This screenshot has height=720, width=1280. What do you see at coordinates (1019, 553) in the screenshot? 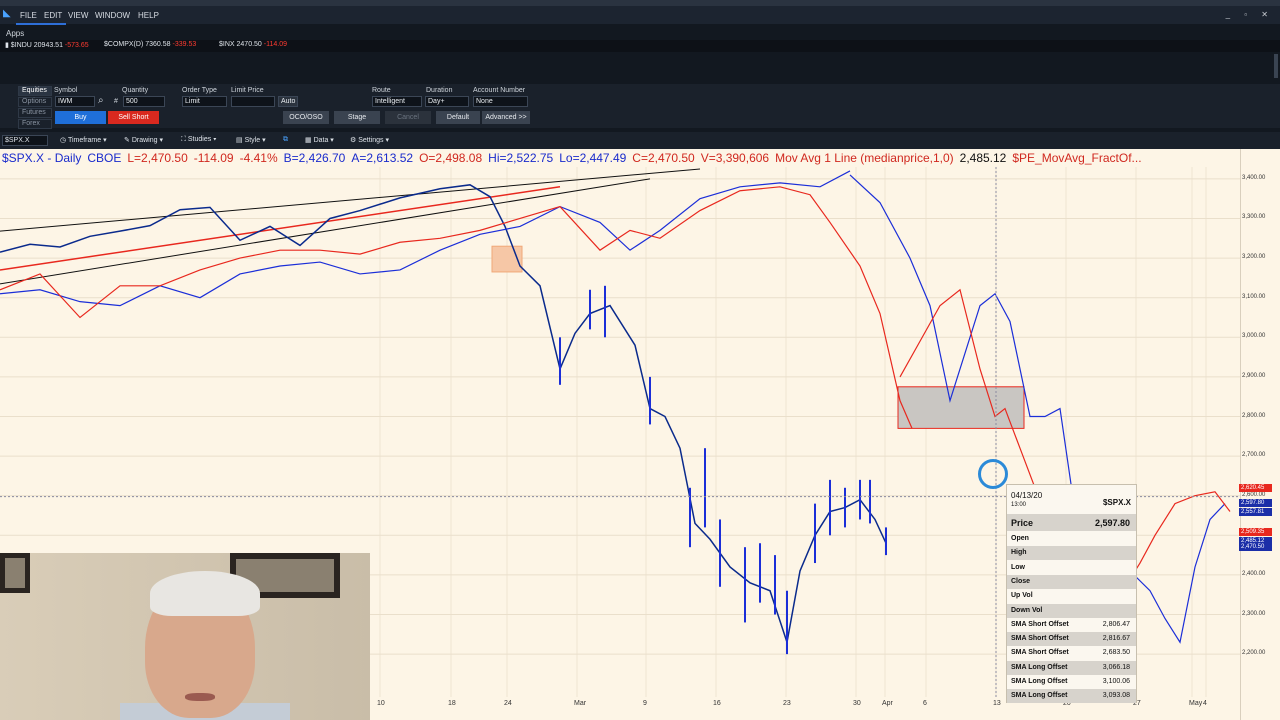
I see `tooltip-row-label: High` at bounding box center [1019, 553].